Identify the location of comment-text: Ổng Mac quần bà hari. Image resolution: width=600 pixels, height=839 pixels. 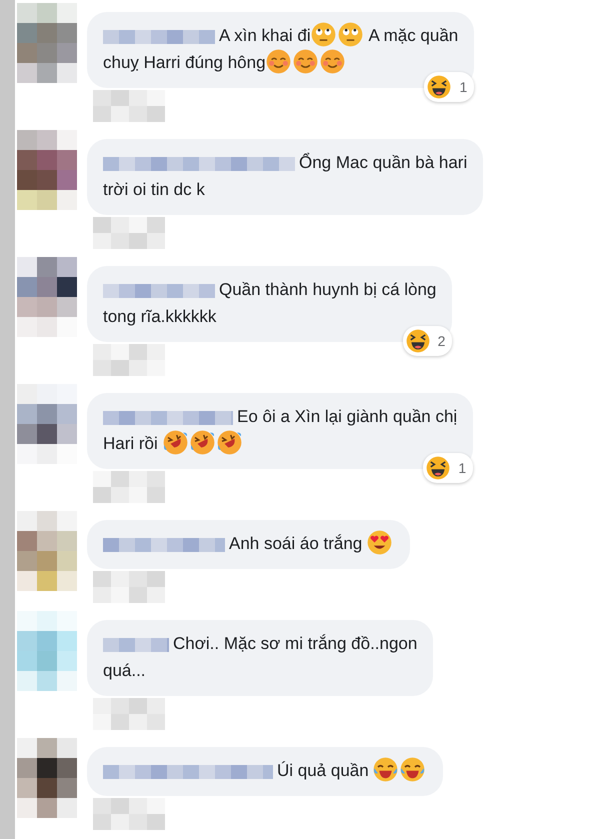
(383, 162).